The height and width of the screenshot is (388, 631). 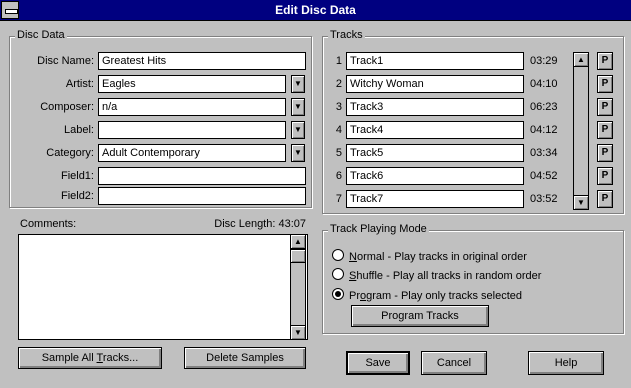 I want to click on category-dropdown-button: ▼, so click(x=298, y=153).